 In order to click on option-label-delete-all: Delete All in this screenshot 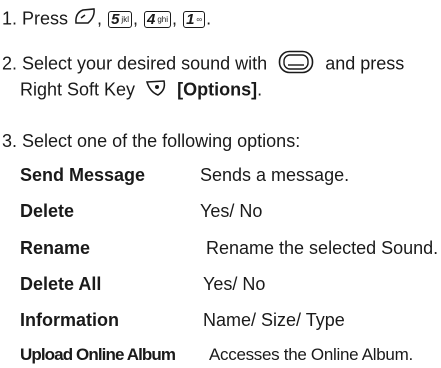, I will do `click(61, 284)`.